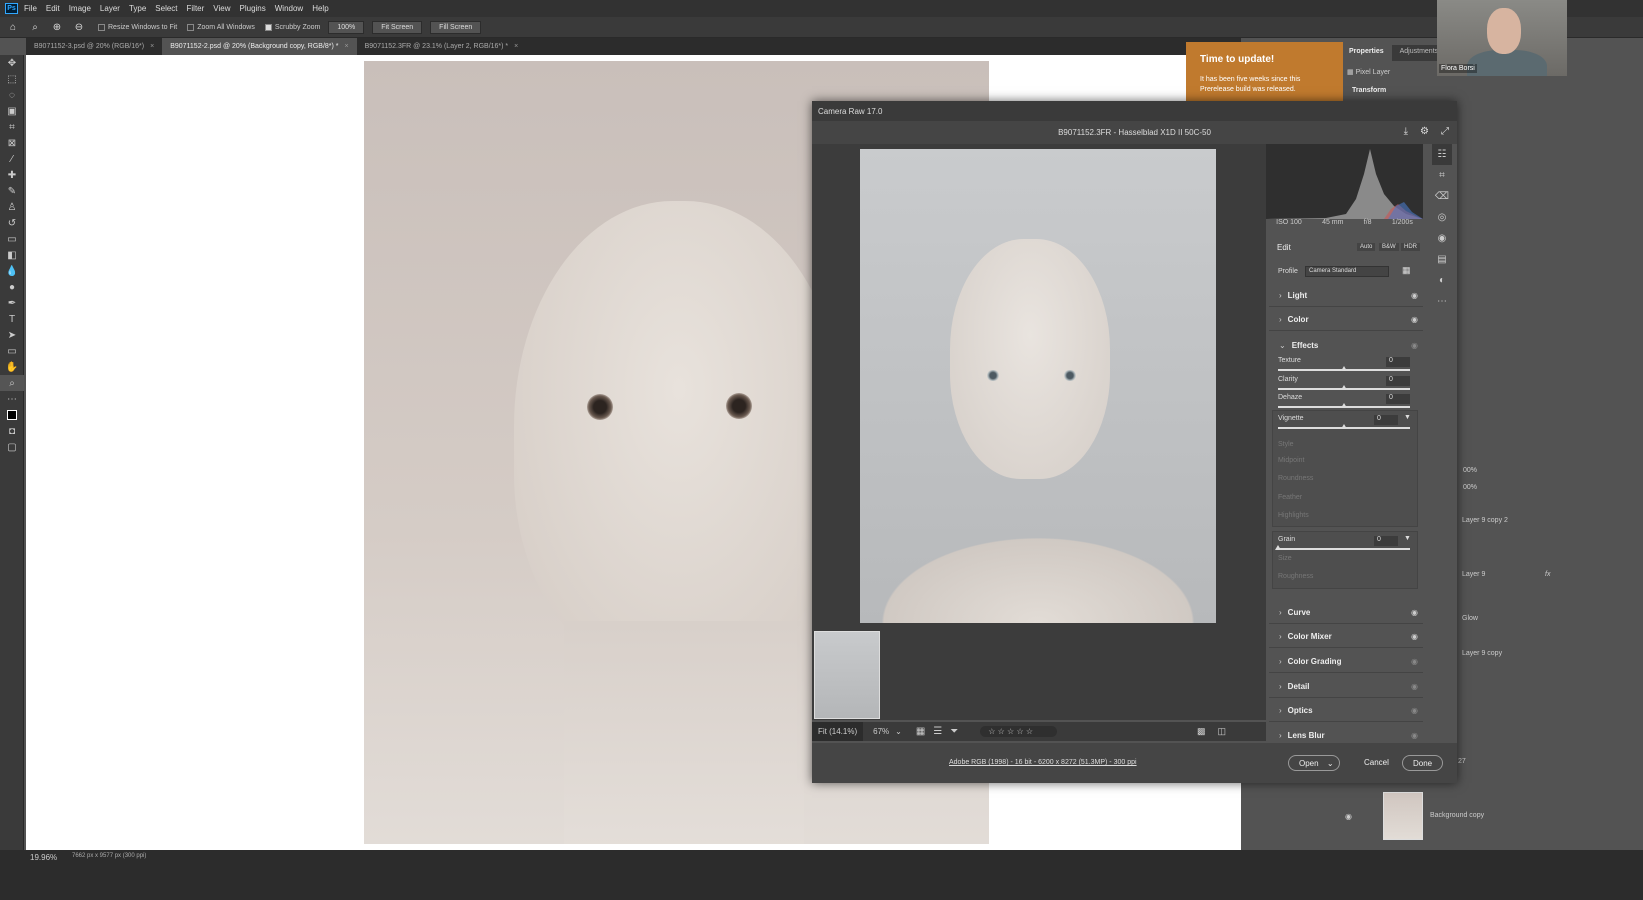 The width and height of the screenshot is (1643, 900). What do you see at coordinates (838, 731) in the screenshot?
I see `fit-zoom-button: Fit (14.1%)` at bounding box center [838, 731].